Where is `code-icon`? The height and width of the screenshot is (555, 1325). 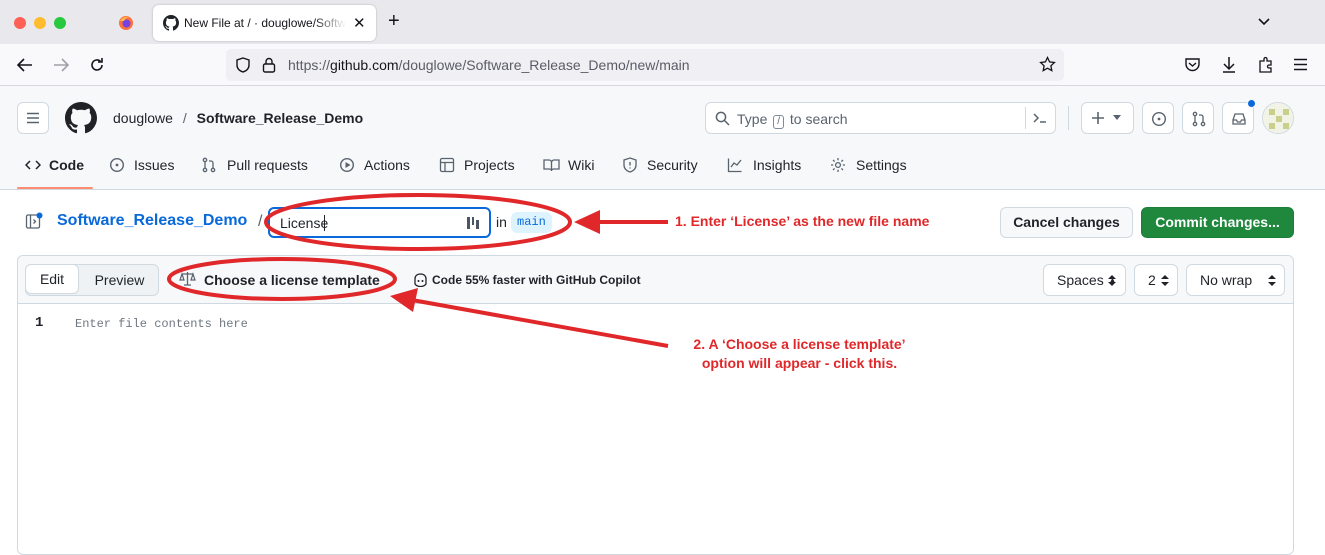 code-icon is located at coordinates (33, 165).